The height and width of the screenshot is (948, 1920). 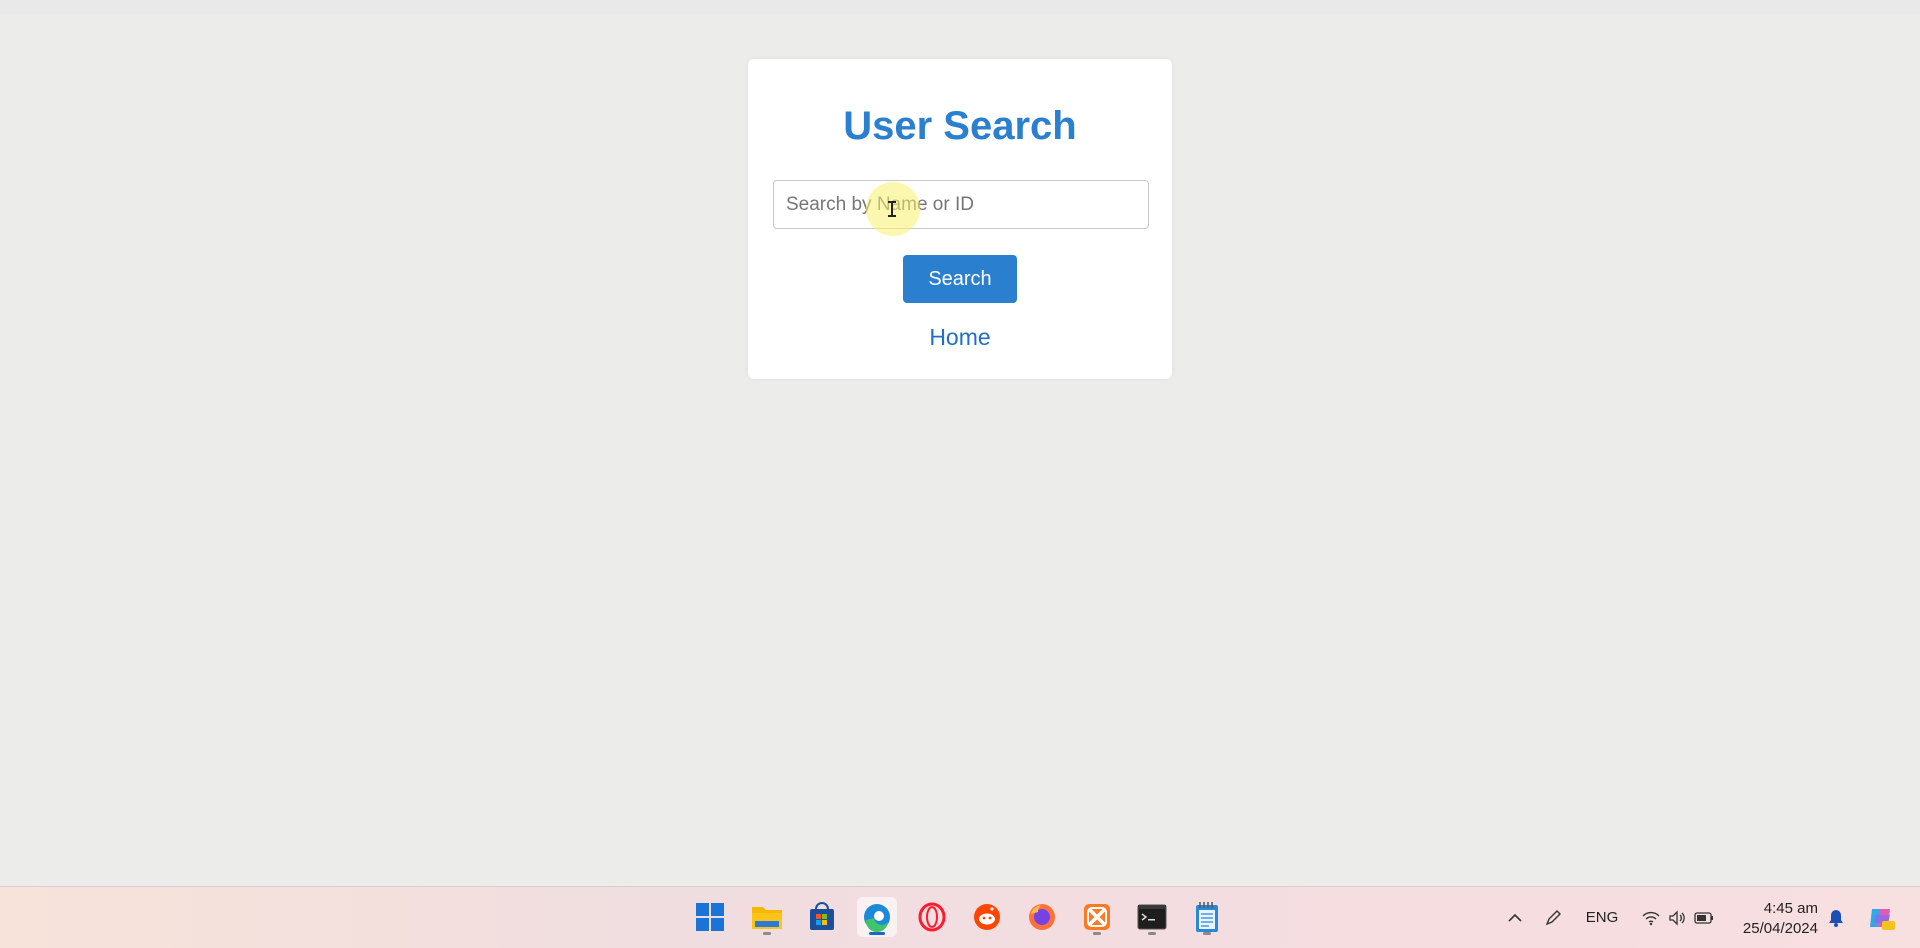 I want to click on taskbar-reddit, so click(x=987, y=917).